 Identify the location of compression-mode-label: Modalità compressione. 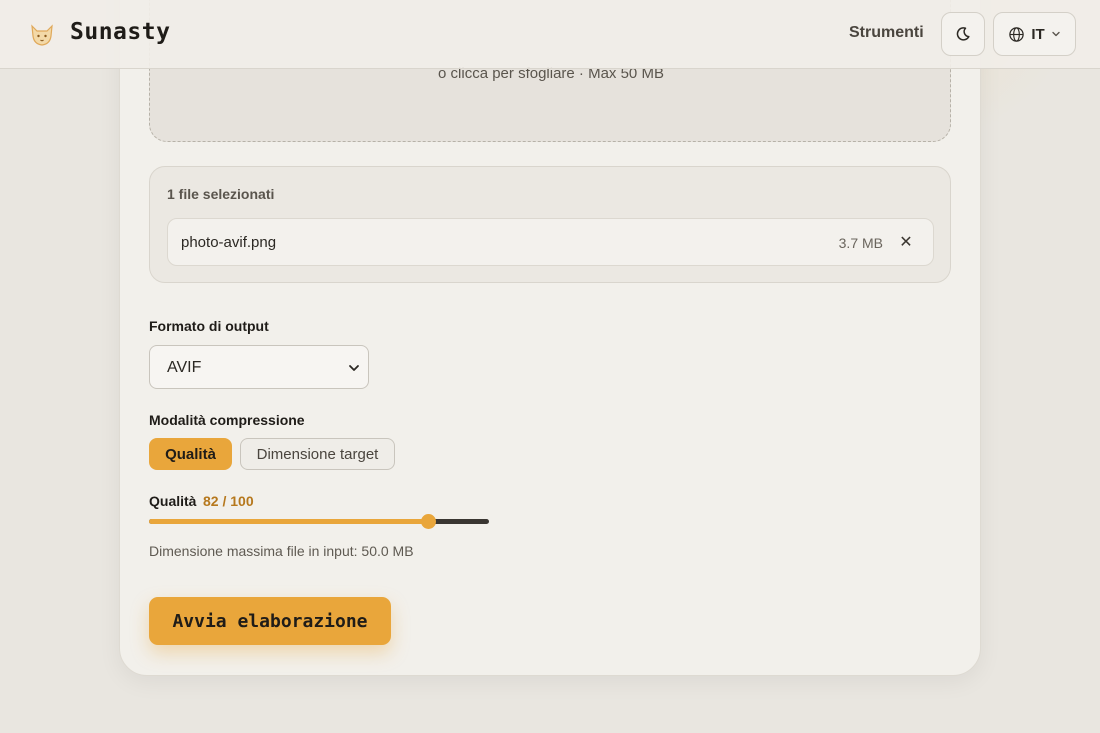
(227, 420).